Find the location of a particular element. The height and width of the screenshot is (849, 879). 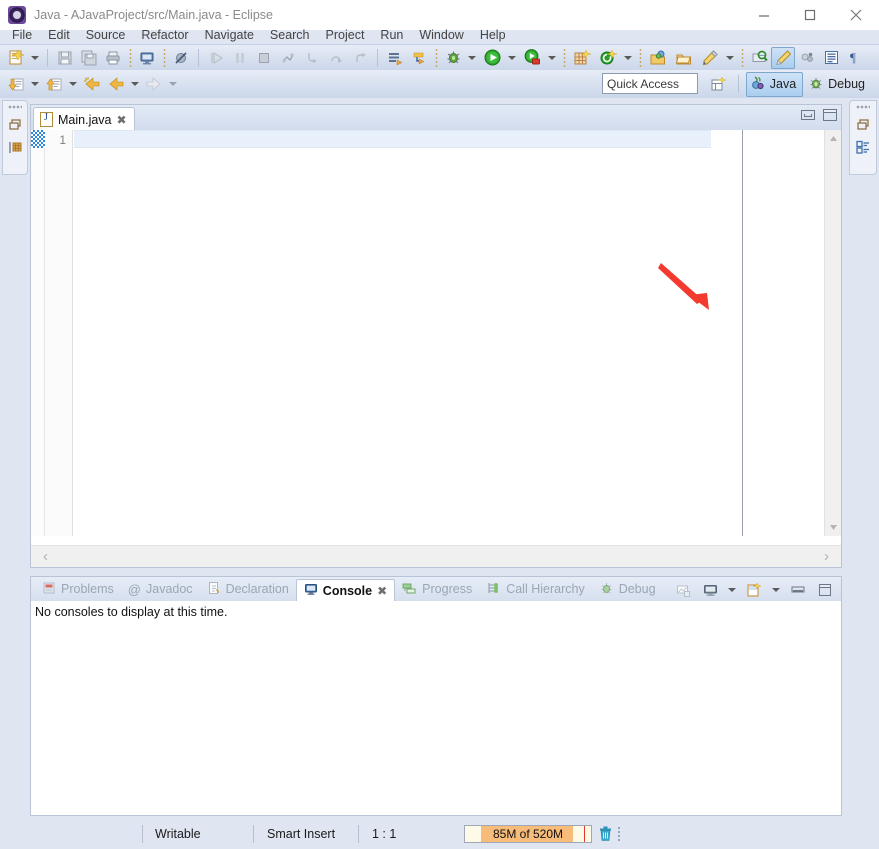

status-insert-mode: Smart Insert is located at coordinates (301, 834).